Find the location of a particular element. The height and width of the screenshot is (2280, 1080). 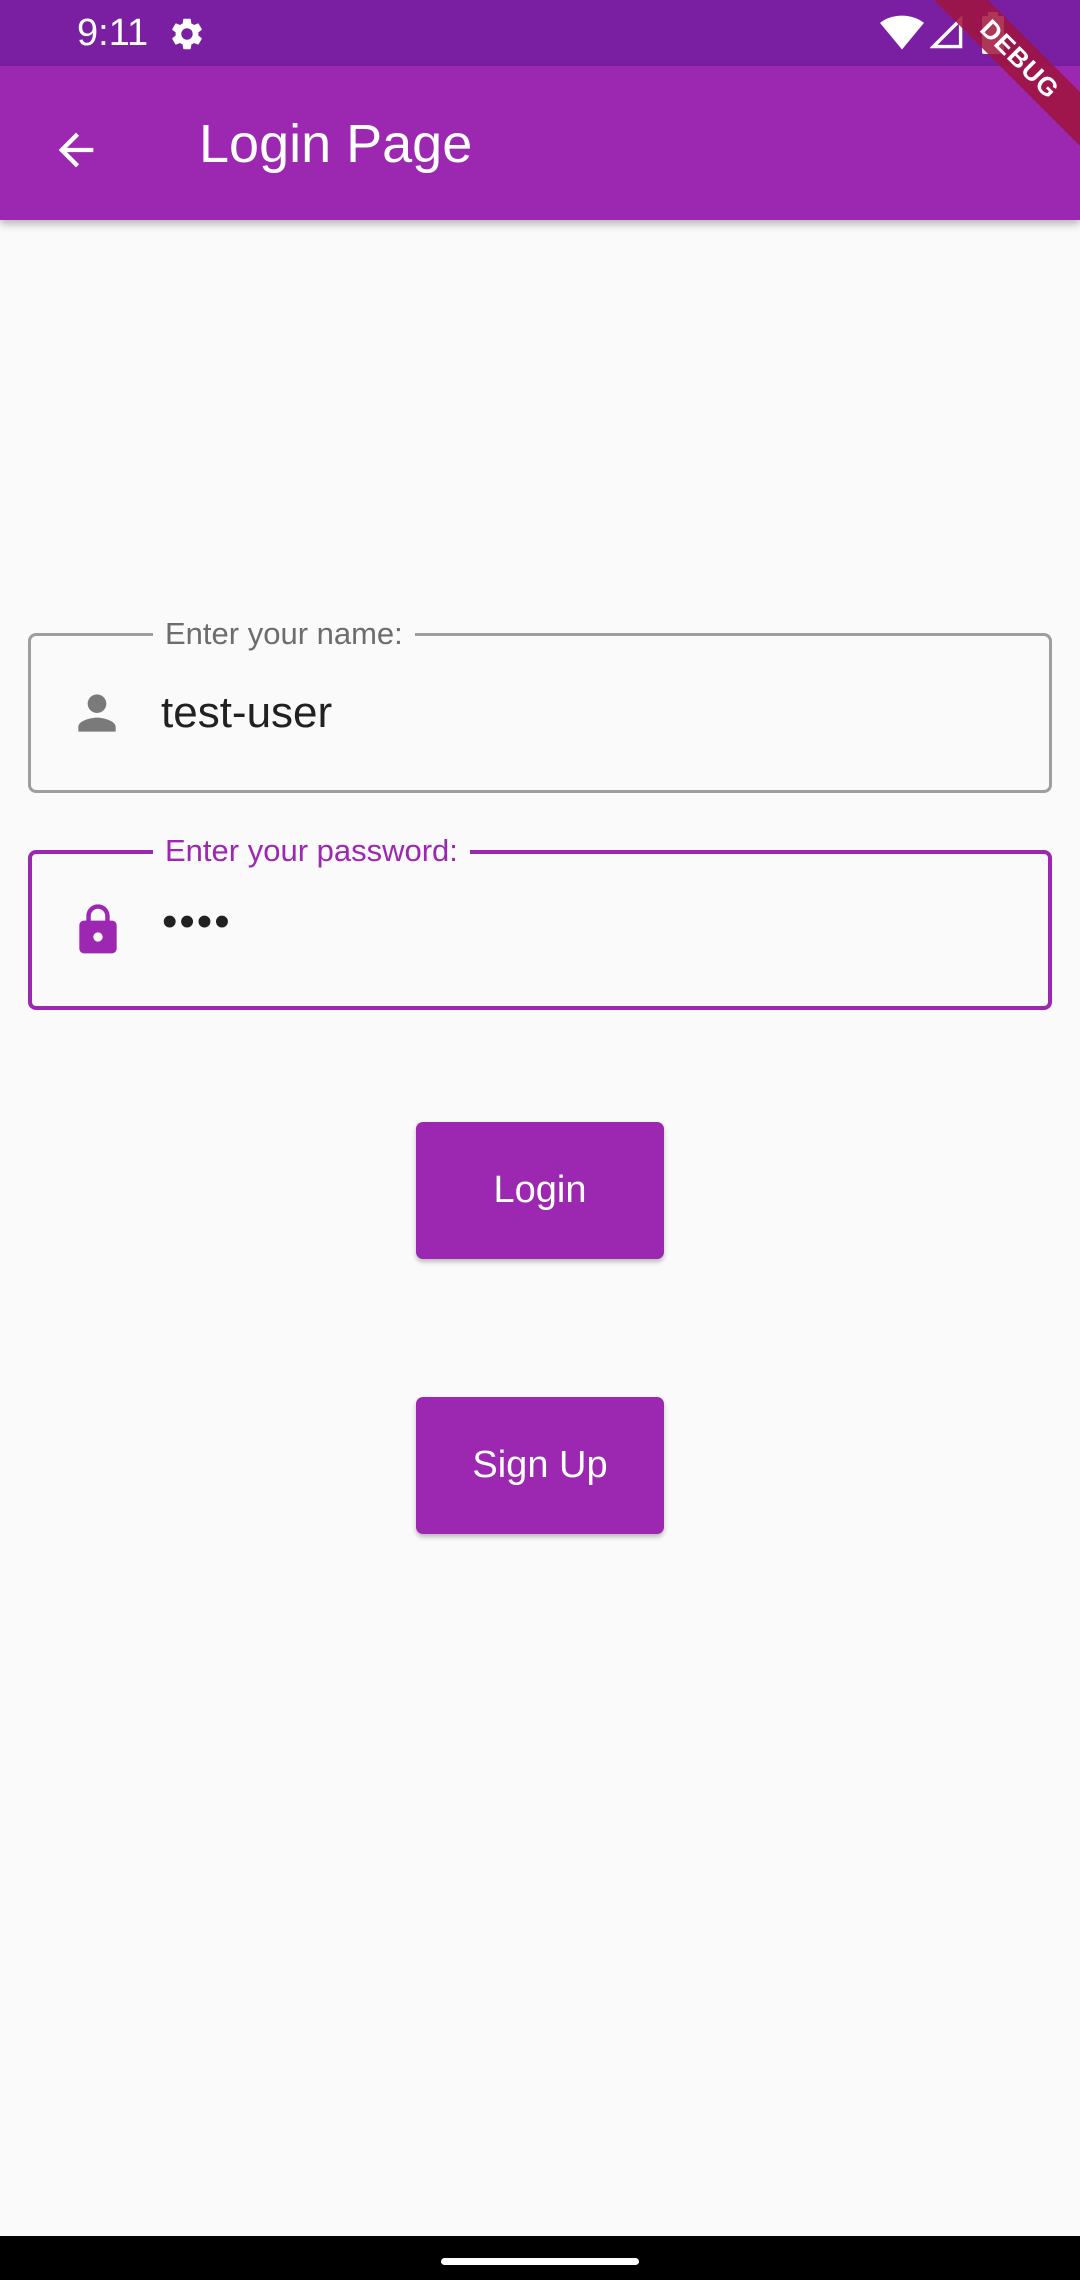

name-field-label: Enter your name: is located at coordinates (284, 634).